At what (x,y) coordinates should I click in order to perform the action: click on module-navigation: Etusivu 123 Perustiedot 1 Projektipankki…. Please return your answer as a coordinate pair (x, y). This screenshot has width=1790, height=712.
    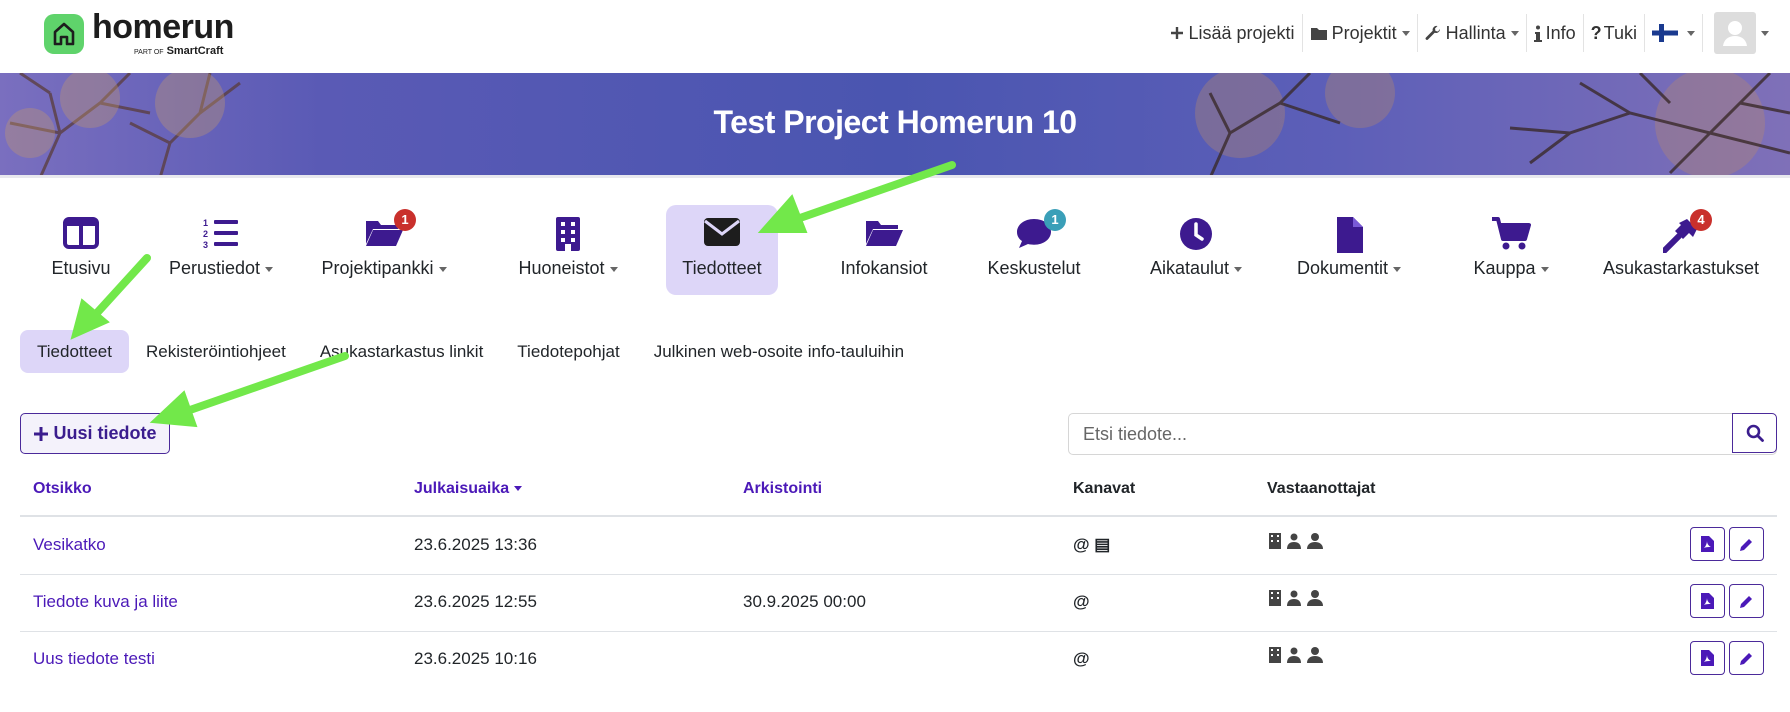
    Looking at the image, I should click on (903, 250).